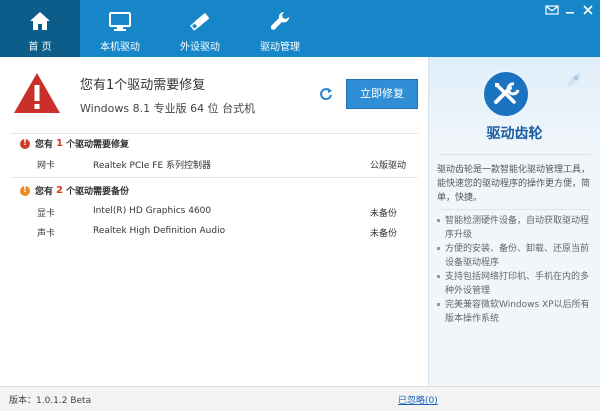 The width and height of the screenshot is (600, 411). I want to click on driver-type: 显卡, so click(46, 214).